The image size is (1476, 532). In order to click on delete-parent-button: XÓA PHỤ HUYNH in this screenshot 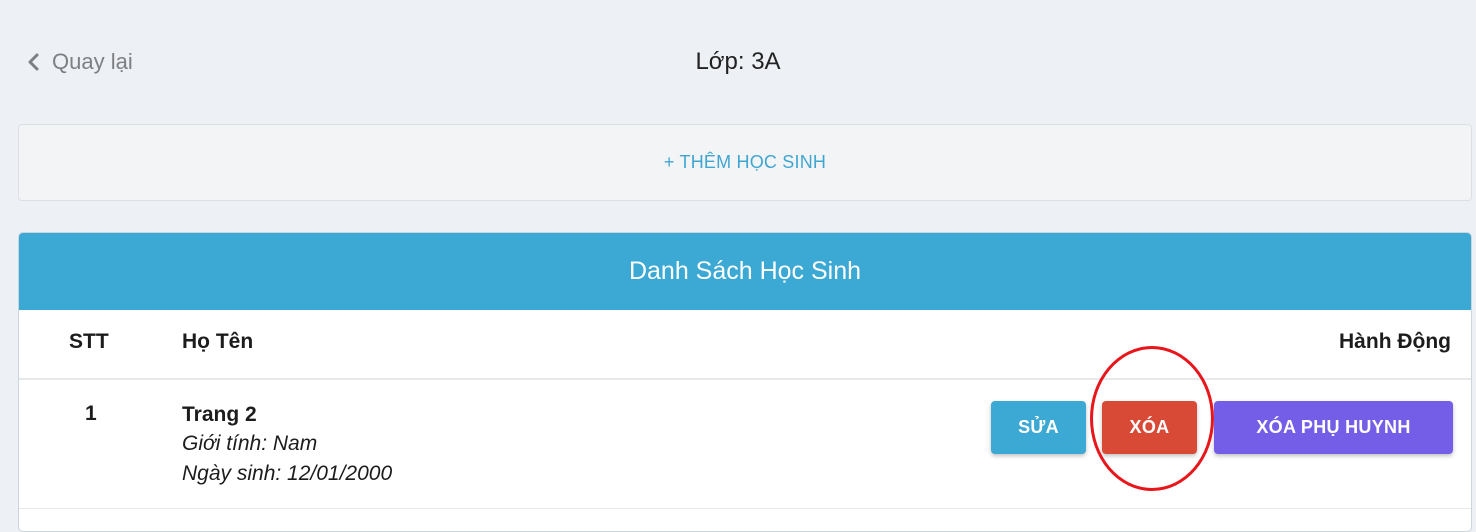, I will do `click(1333, 427)`.